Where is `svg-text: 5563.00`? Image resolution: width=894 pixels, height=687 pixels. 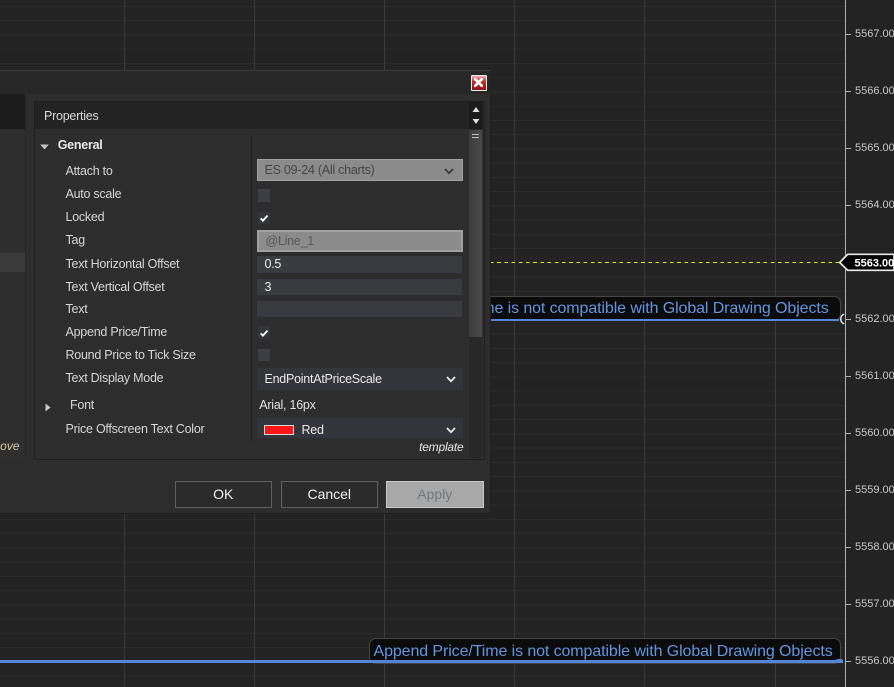 svg-text: 5563.00 is located at coordinates (874, 263).